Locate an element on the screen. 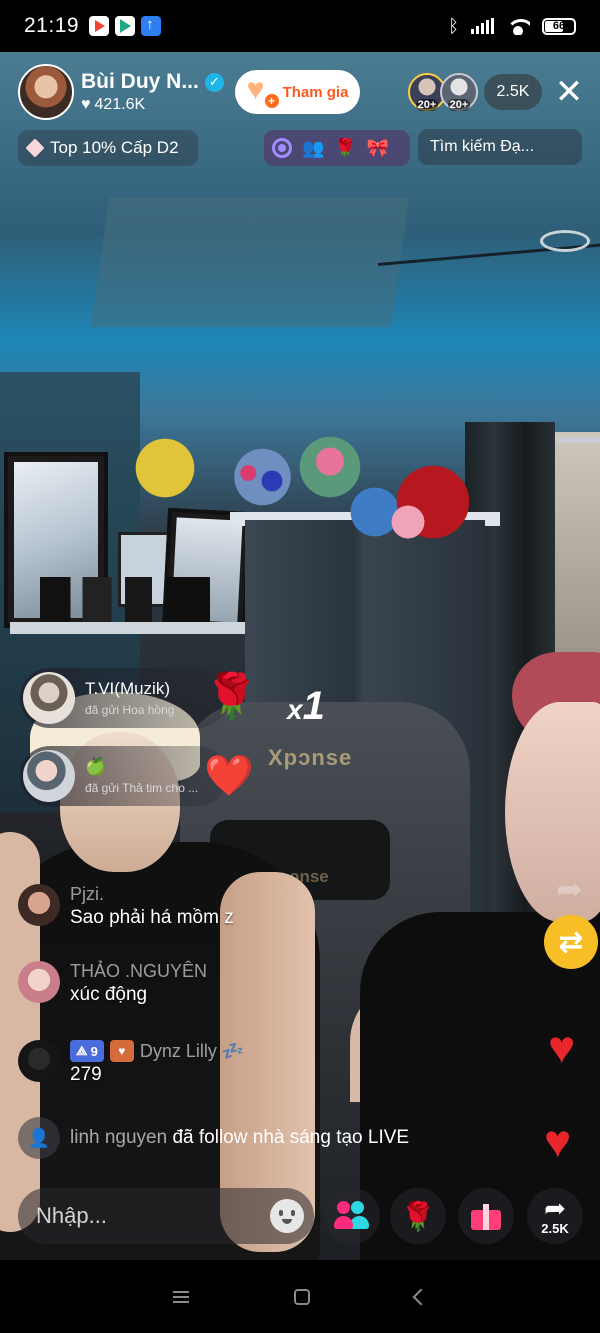  follow-username: linh nguyen is located at coordinates (118, 1137).